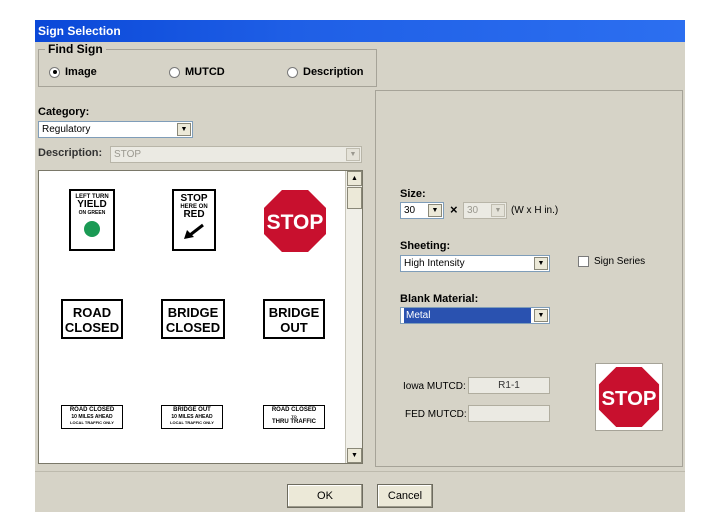 The width and height of the screenshot is (707, 520). Describe the element at coordinates (434, 386) in the screenshot. I see `iowa-mutcd-label: Iowa MUTCD:` at that location.